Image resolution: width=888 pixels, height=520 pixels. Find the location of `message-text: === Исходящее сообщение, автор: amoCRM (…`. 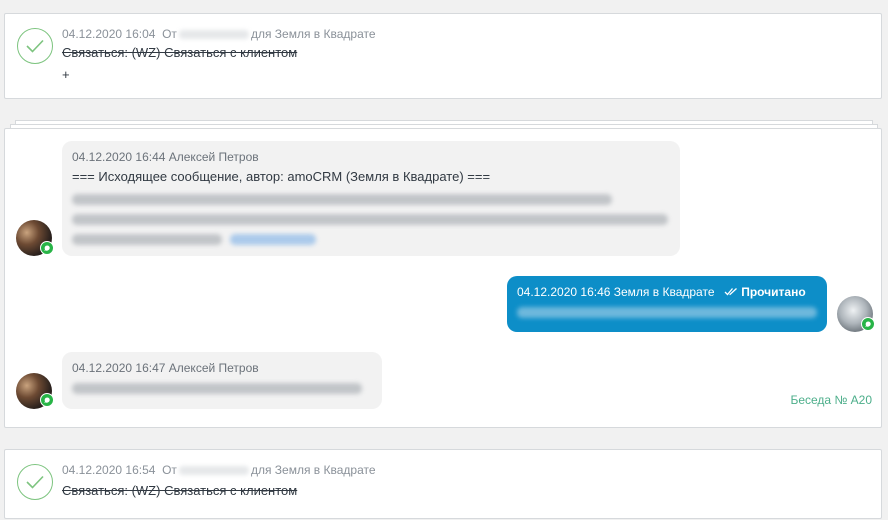

message-text: === Исходящее сообщение, автор: amoCRM (… is located at coordinates (281, 176).